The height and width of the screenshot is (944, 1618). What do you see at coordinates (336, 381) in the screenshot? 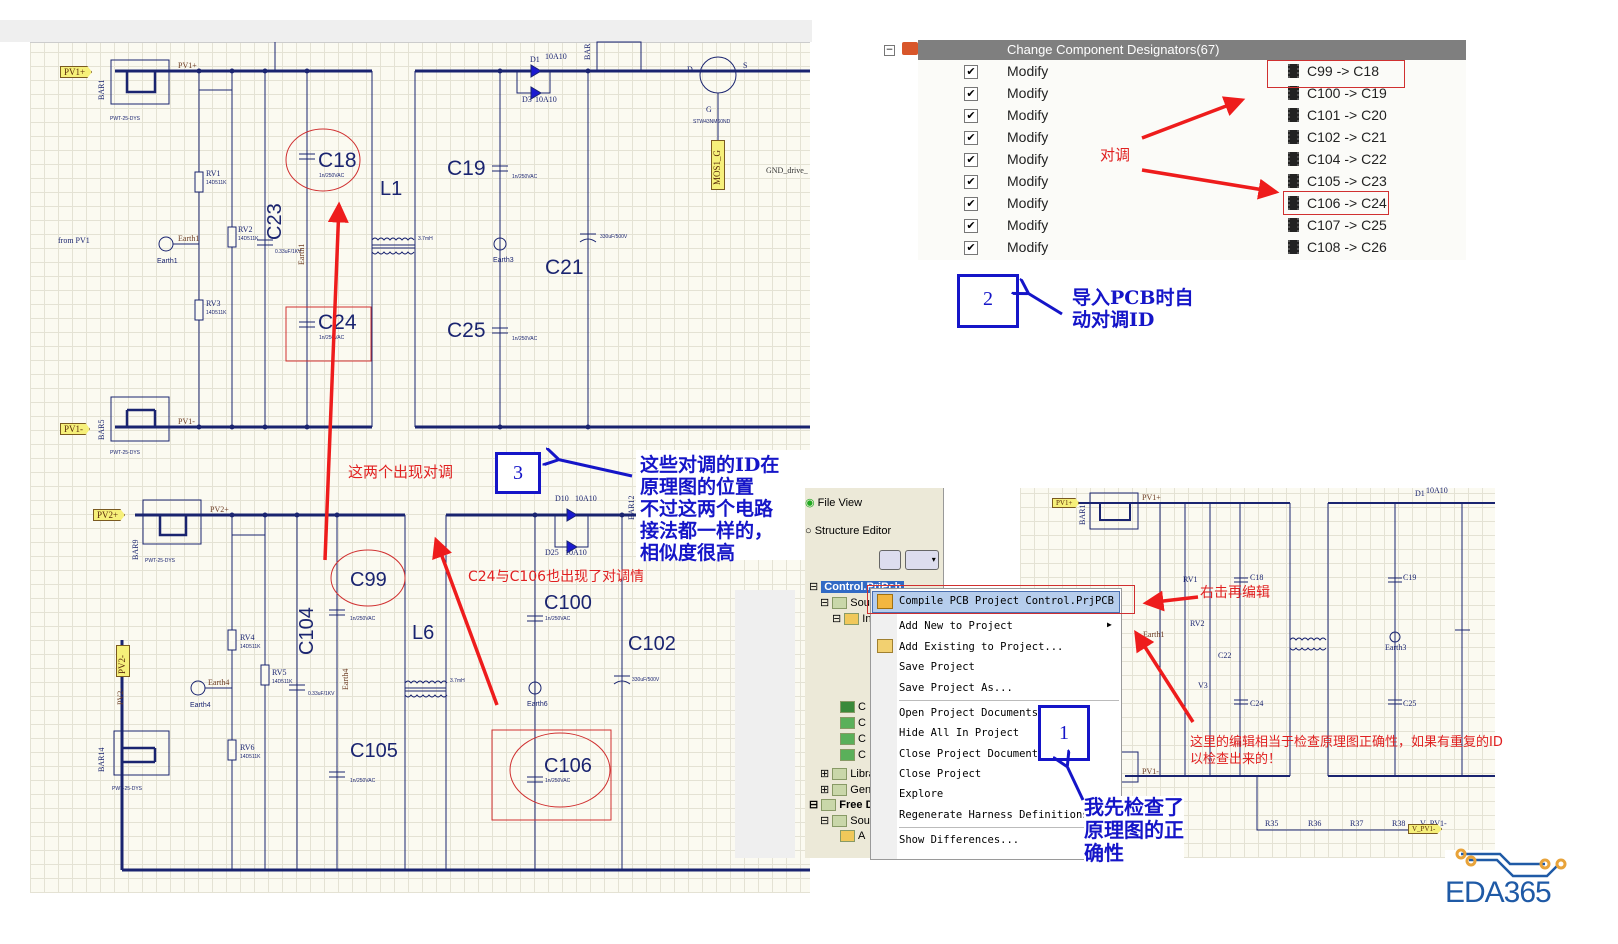
I see `red-arrow-c99-to-c18` at bounding box center [336, 381].